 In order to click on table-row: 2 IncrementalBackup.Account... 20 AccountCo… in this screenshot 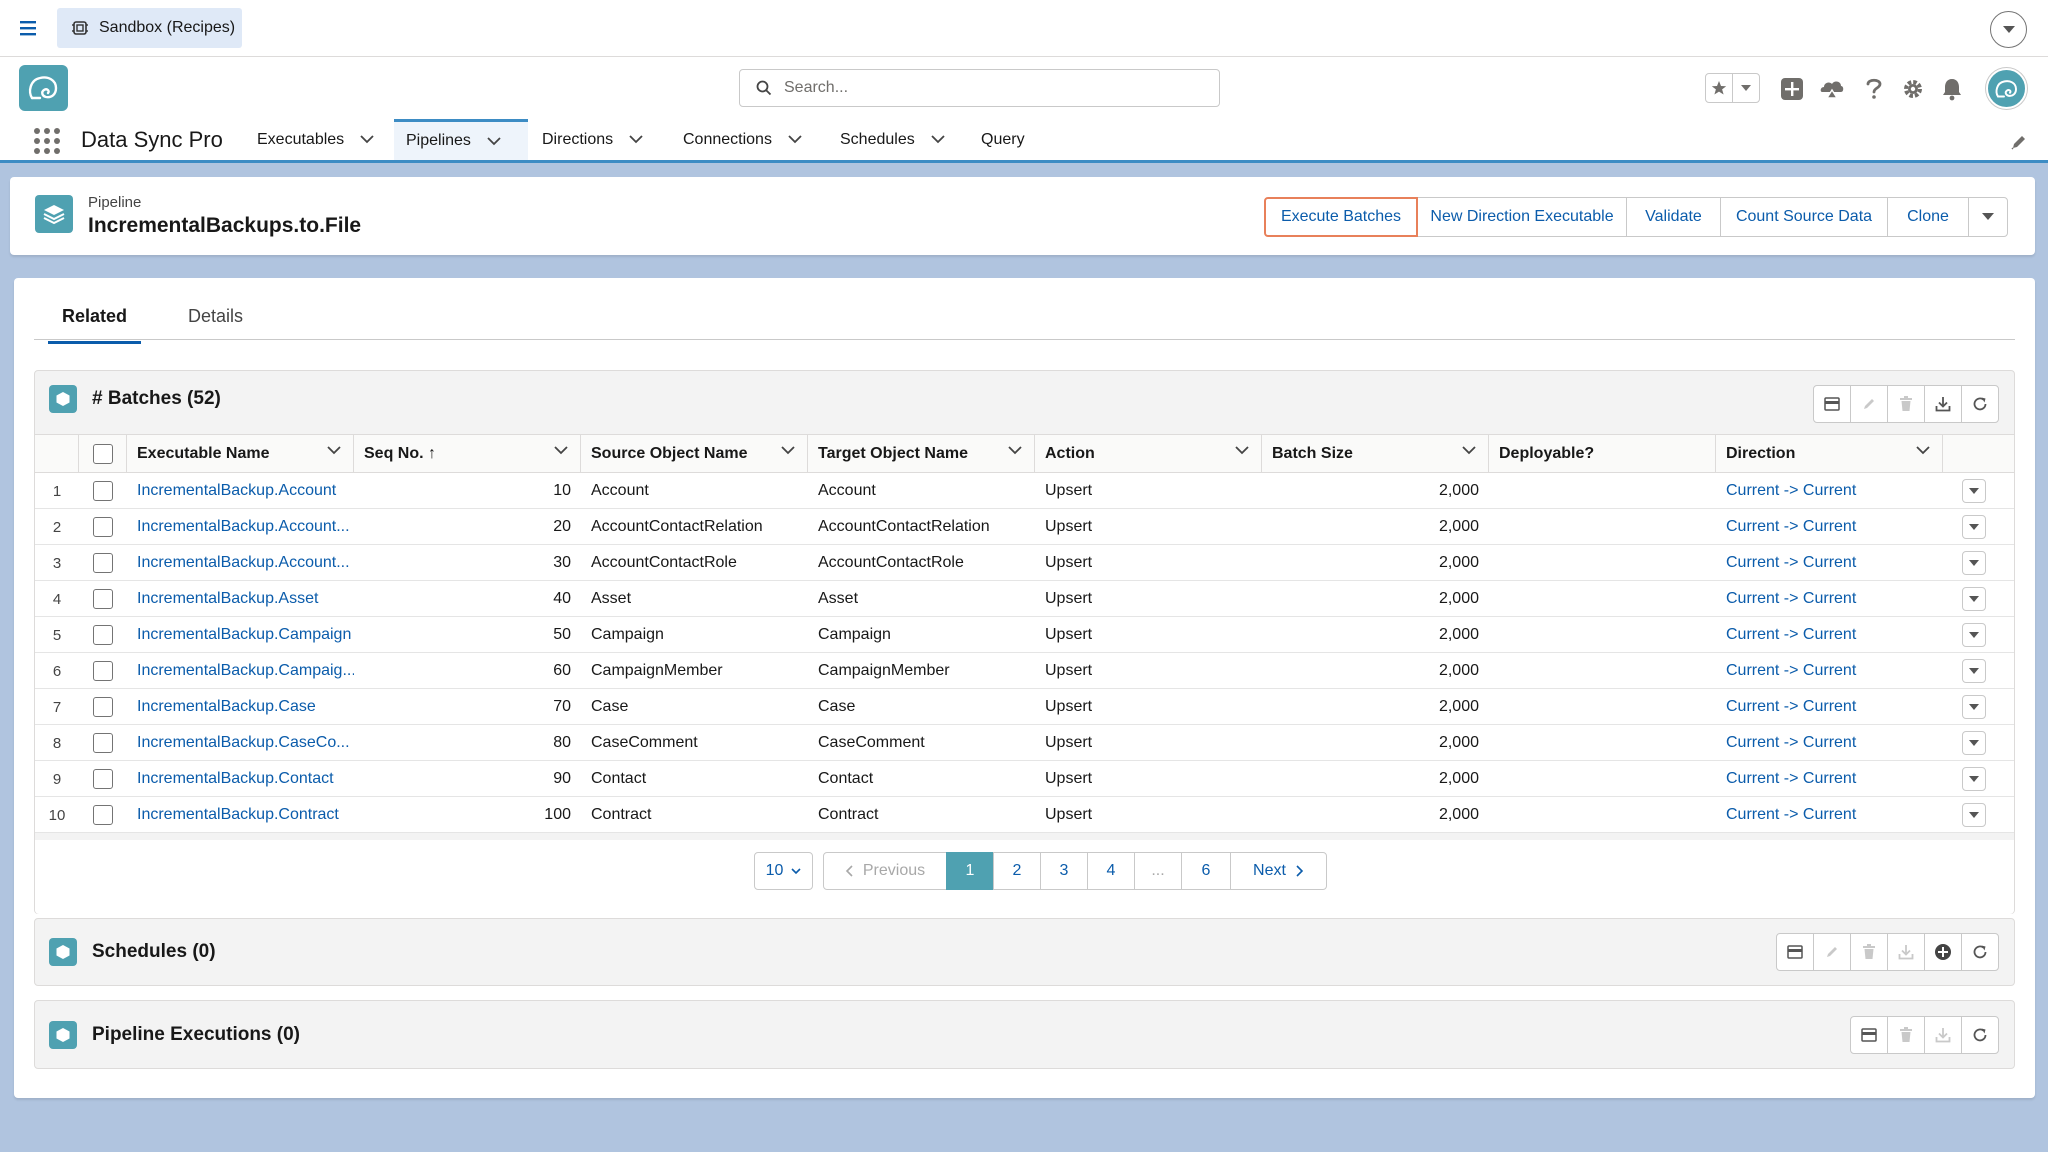, I will do `click(1024, 527)`.